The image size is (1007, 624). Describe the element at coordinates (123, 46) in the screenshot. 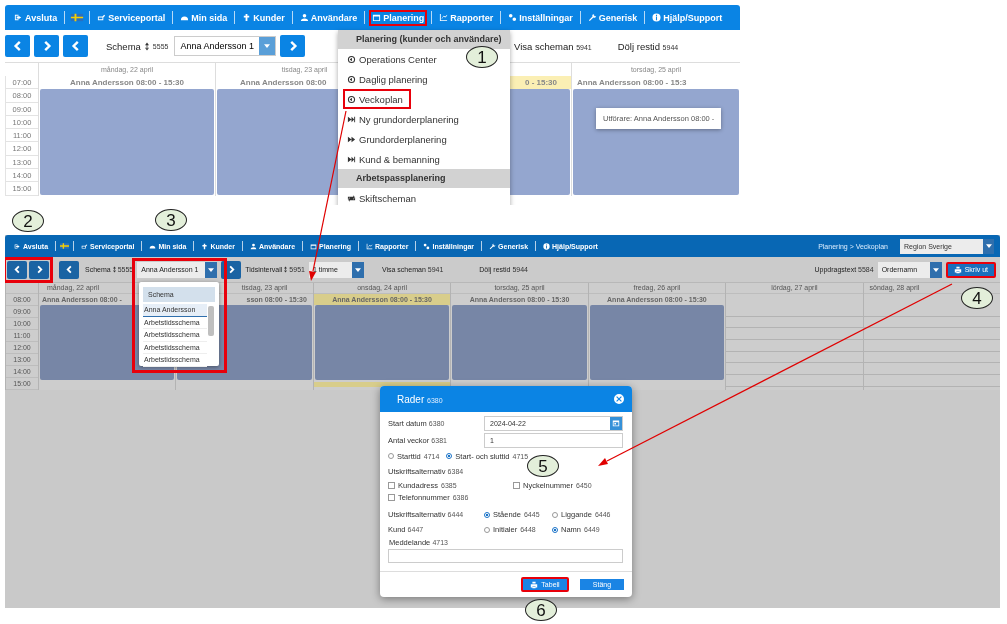

I see `schema-label: Schema` at that location.